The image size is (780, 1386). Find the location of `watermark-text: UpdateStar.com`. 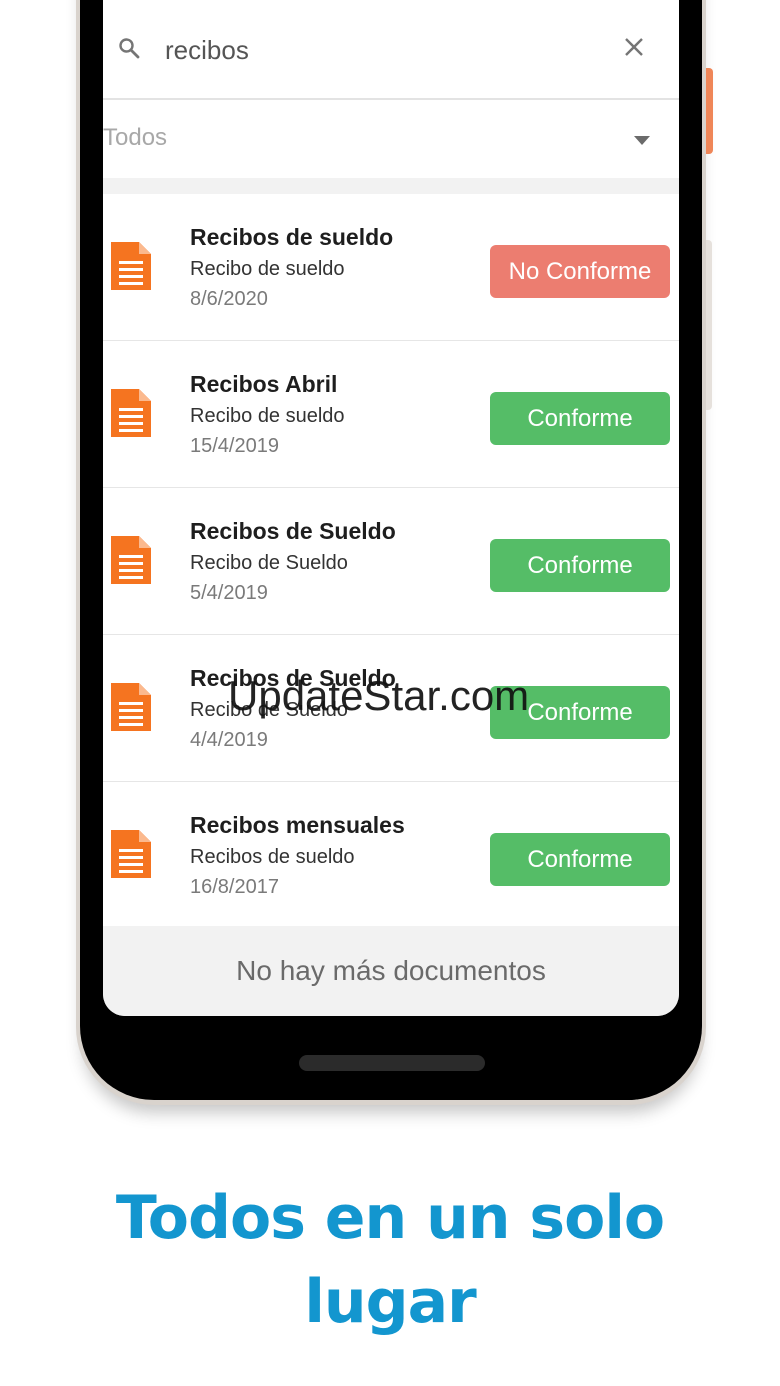

watermark-text: UpdateStar.com is located at coordinates (379, 695).